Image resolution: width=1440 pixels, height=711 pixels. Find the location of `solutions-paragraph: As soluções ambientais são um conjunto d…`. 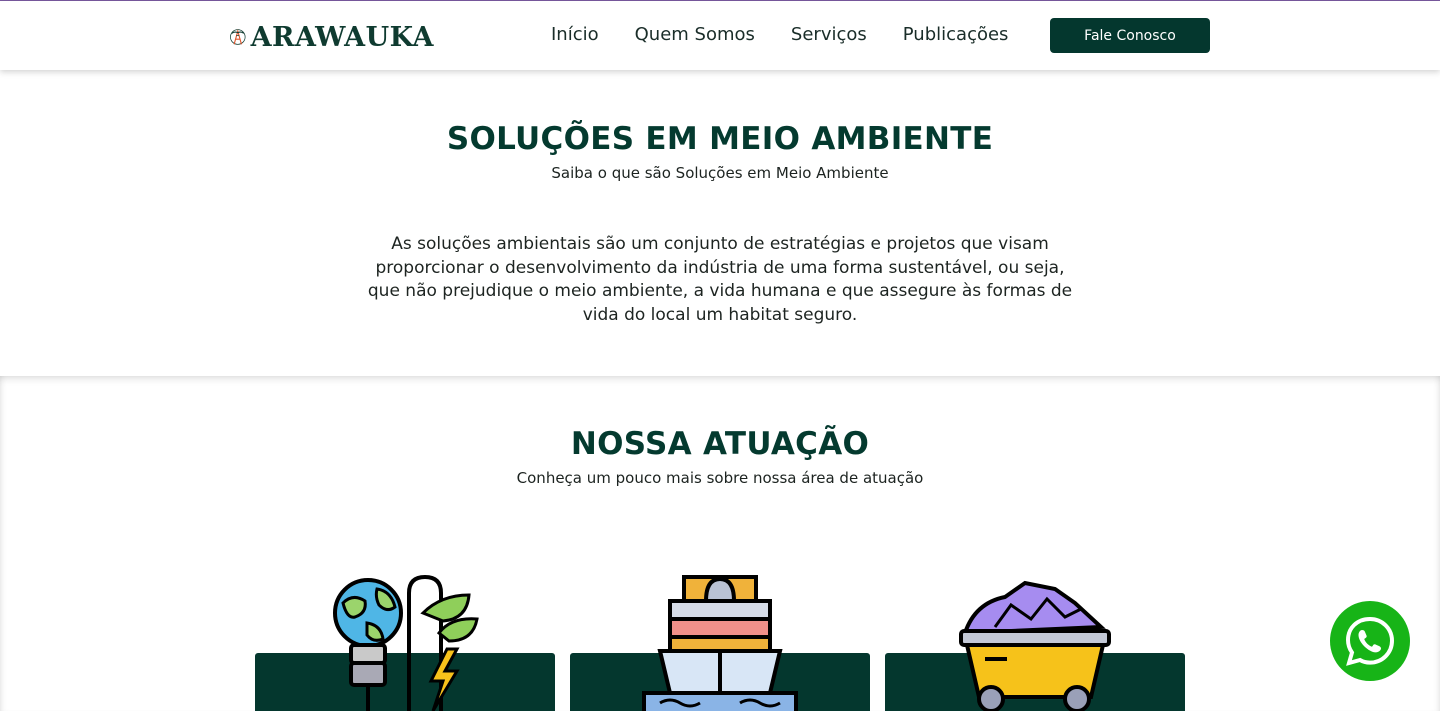

solutions-paragraph: As soluções ambientais são um conjunto d… is located at coordinates (720, 279).